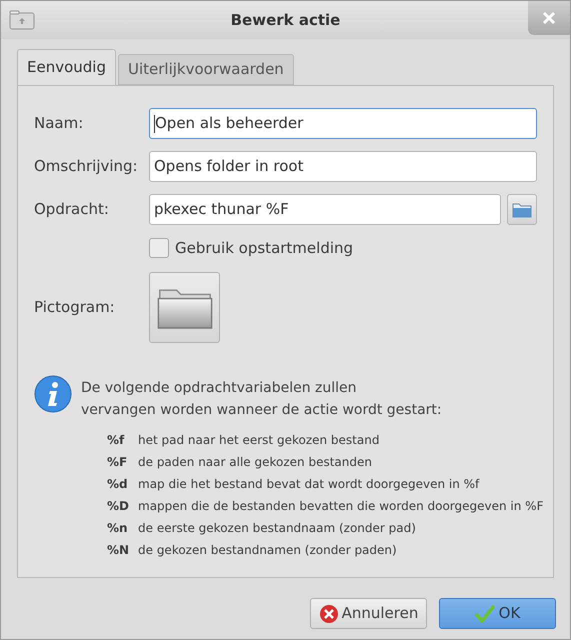 Image resolution: width=571 pixels, height=640 pixels. What do you see at coordinates (261, 410) in the screenshot?
I see `info-text: vervangen worden wanneer de actie wordt gestart:` at bounding box center [261, 410].